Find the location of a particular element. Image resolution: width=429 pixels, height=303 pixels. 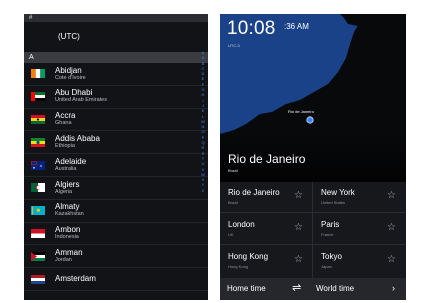

uae-flag-icon is located at coordinates (38, 97).